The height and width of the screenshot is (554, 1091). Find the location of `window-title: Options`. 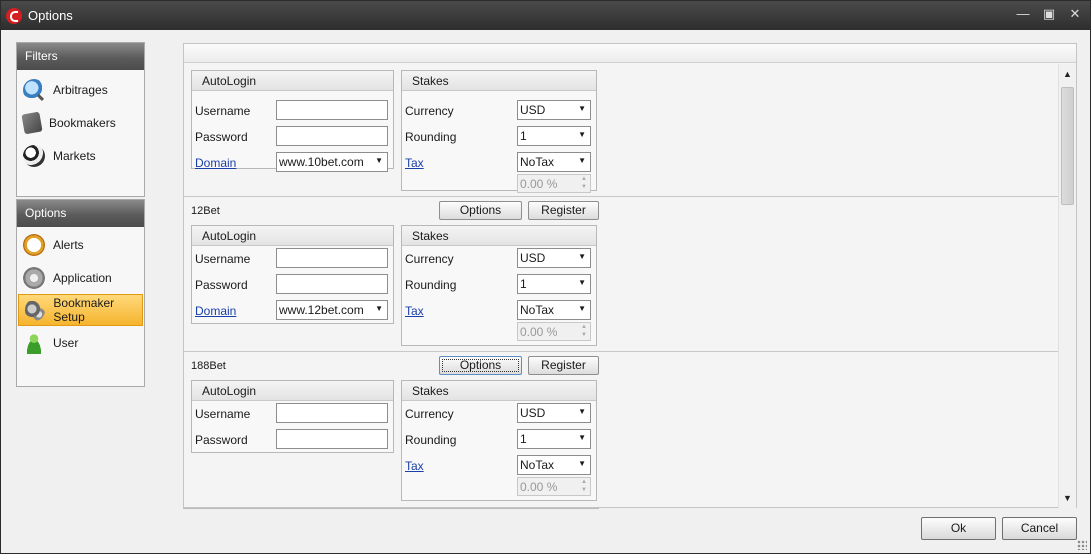

window-title: Options is located at coordinates (50, 15).